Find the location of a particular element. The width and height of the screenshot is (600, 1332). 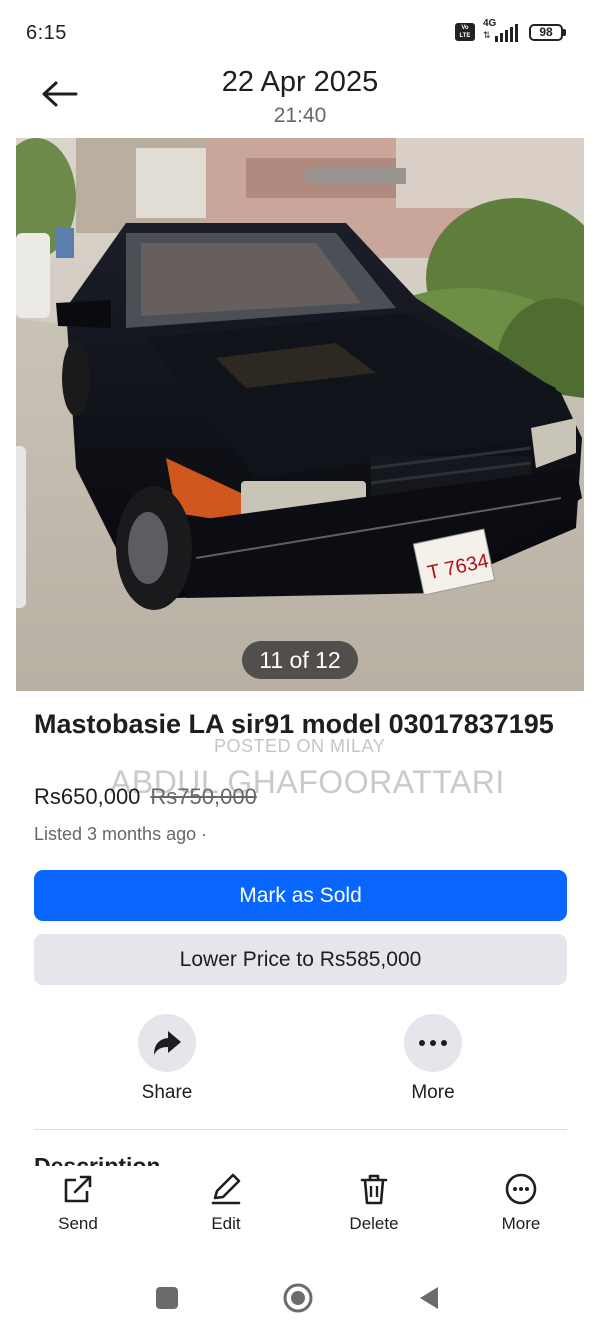

watermark-line1: POSTED ON MILAY is located at coordinates (300, 746).